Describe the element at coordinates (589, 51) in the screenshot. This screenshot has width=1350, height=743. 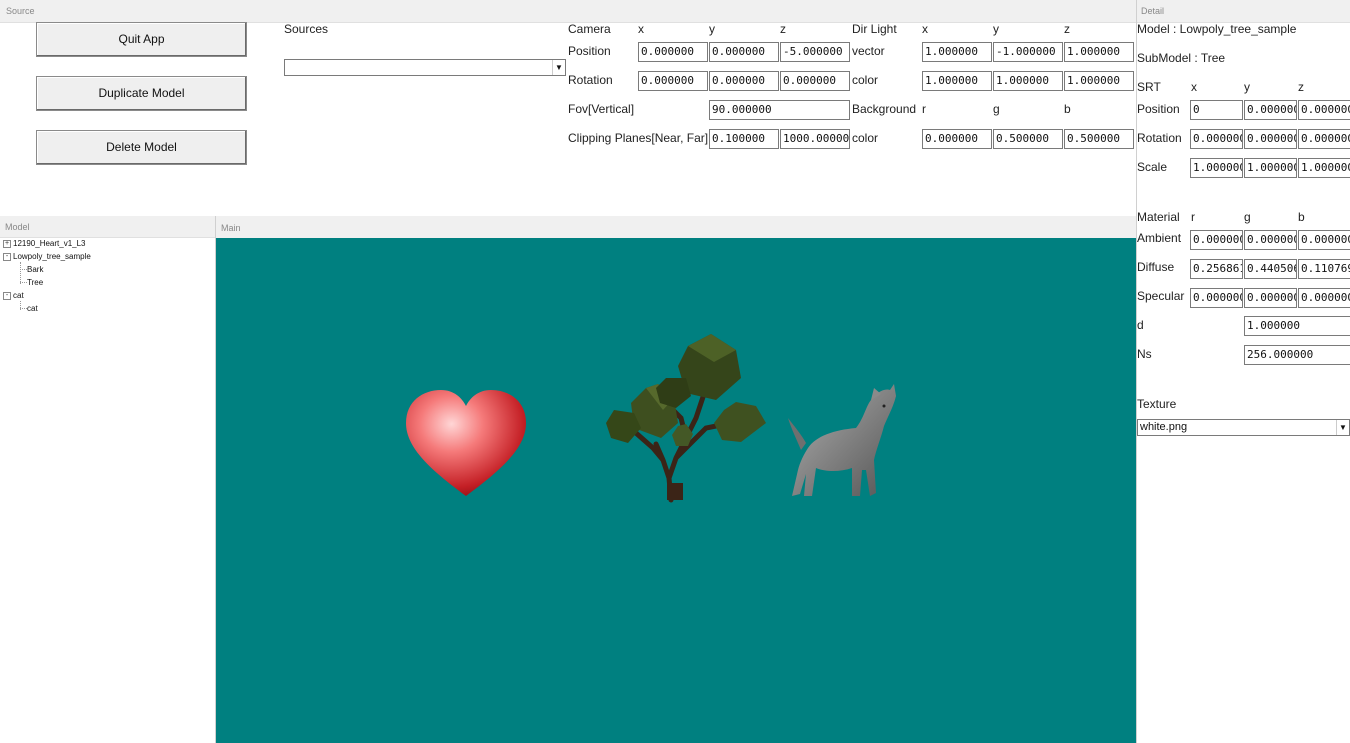
I see `camera-position-label: Position` at that location.